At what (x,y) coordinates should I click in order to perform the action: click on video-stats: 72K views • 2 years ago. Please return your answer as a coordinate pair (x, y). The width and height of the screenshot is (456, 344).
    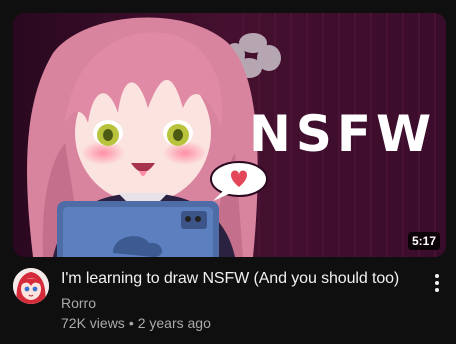
    Looking at the image, I should click on (238, 323).